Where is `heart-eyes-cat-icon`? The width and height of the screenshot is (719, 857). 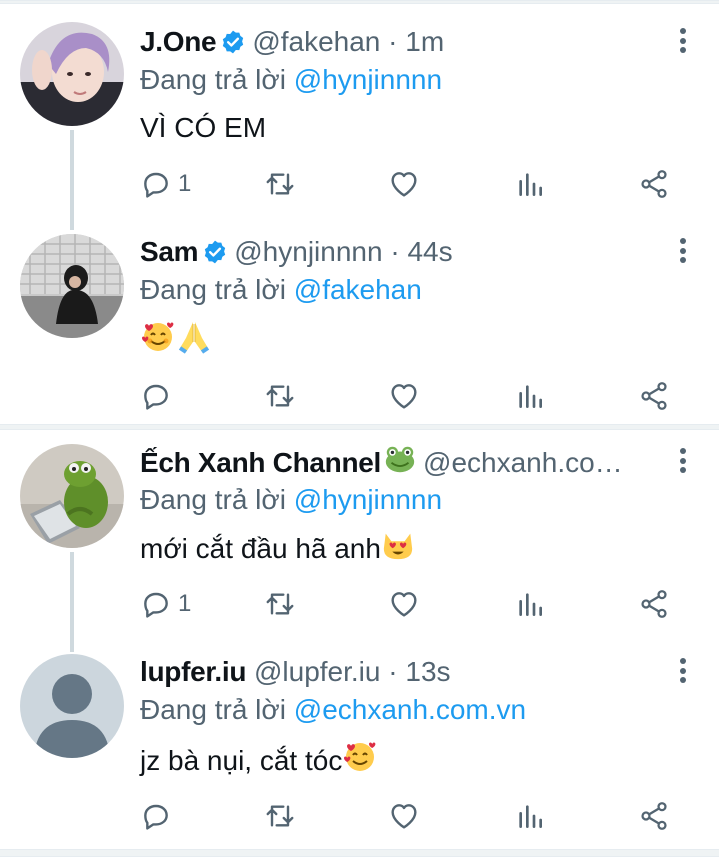 heart-eyes-cat-icon is located at coordinates (398, 546).